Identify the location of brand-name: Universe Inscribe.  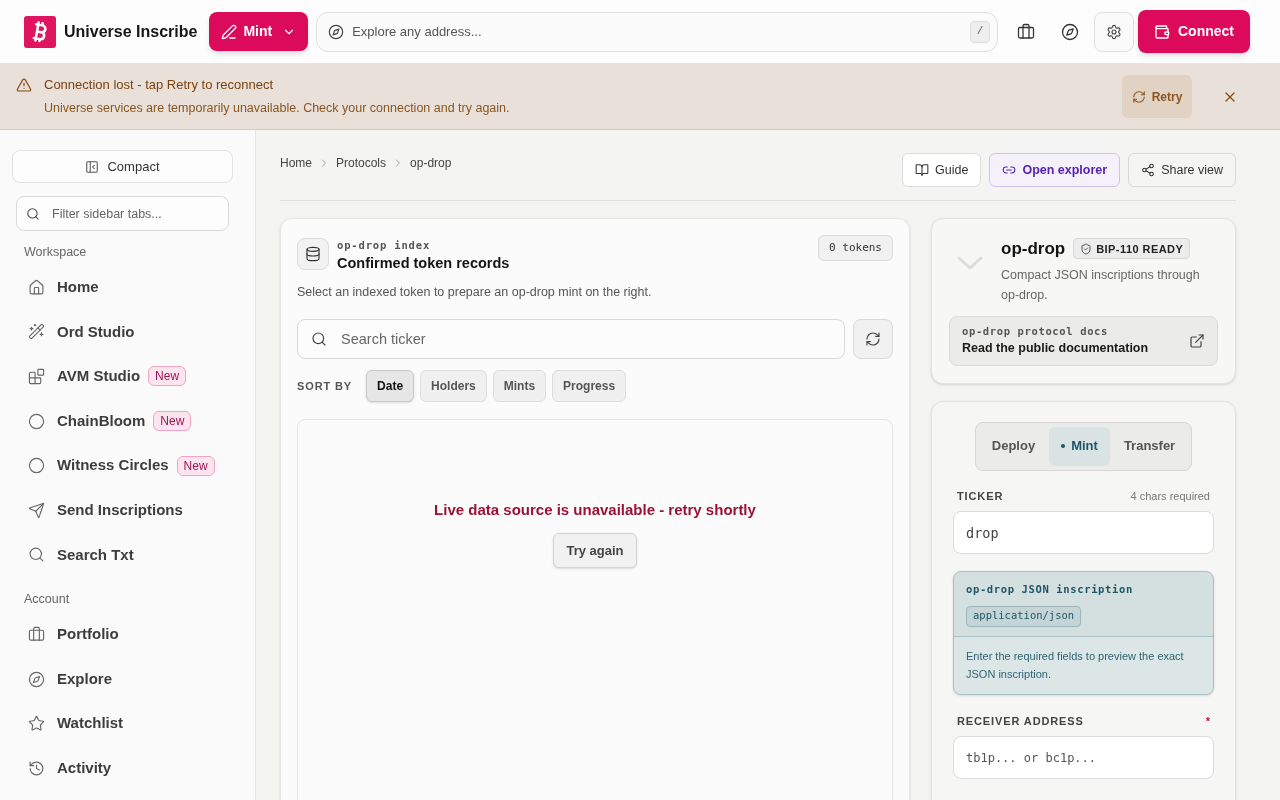
(131, 31).